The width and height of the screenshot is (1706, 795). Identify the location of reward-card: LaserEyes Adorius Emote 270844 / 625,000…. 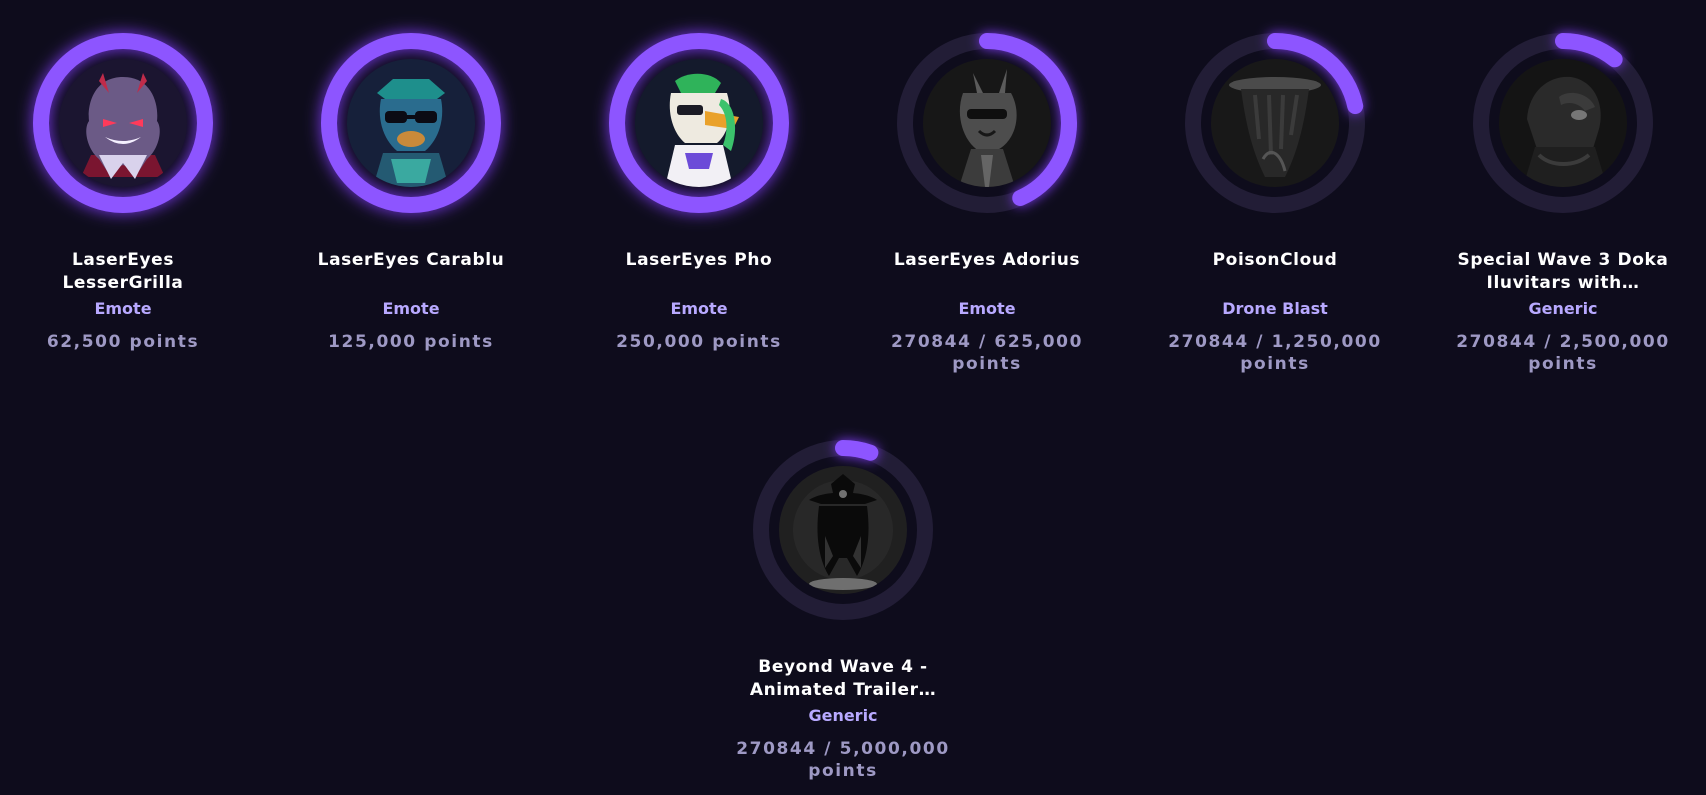
(987, 203).